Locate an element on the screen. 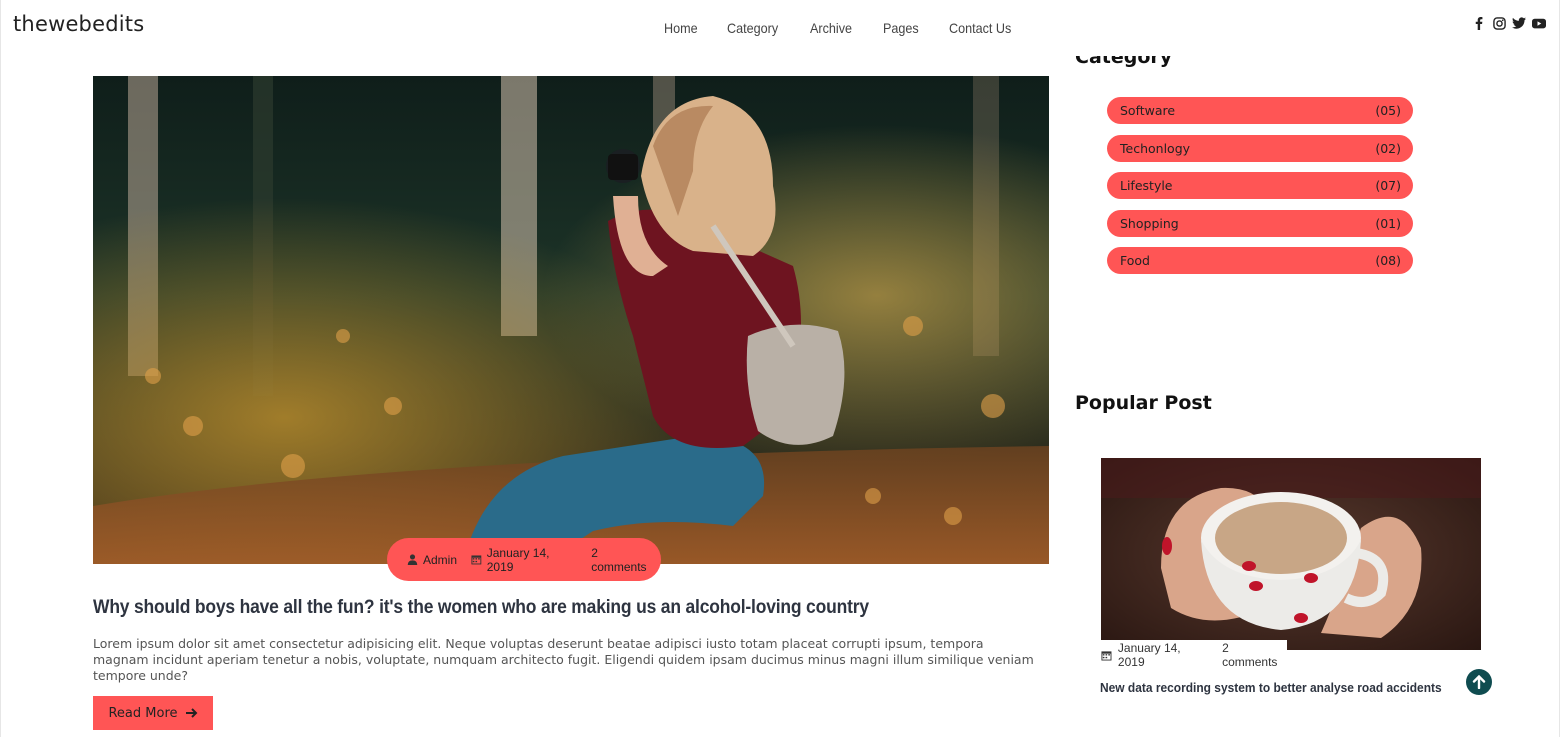 The image size is (1560, 737). arrow-up-icon is located at coordinates (1479, 682).